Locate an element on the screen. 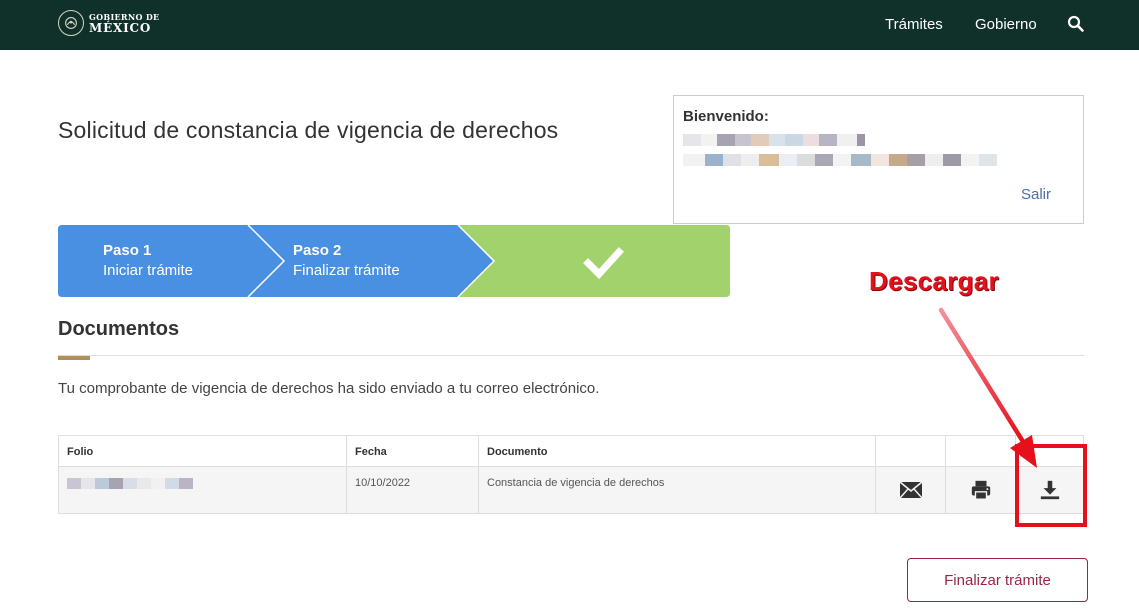 The width and height of the screenshot is (1139, 614). section-accent is located at coordinates (74, 358).